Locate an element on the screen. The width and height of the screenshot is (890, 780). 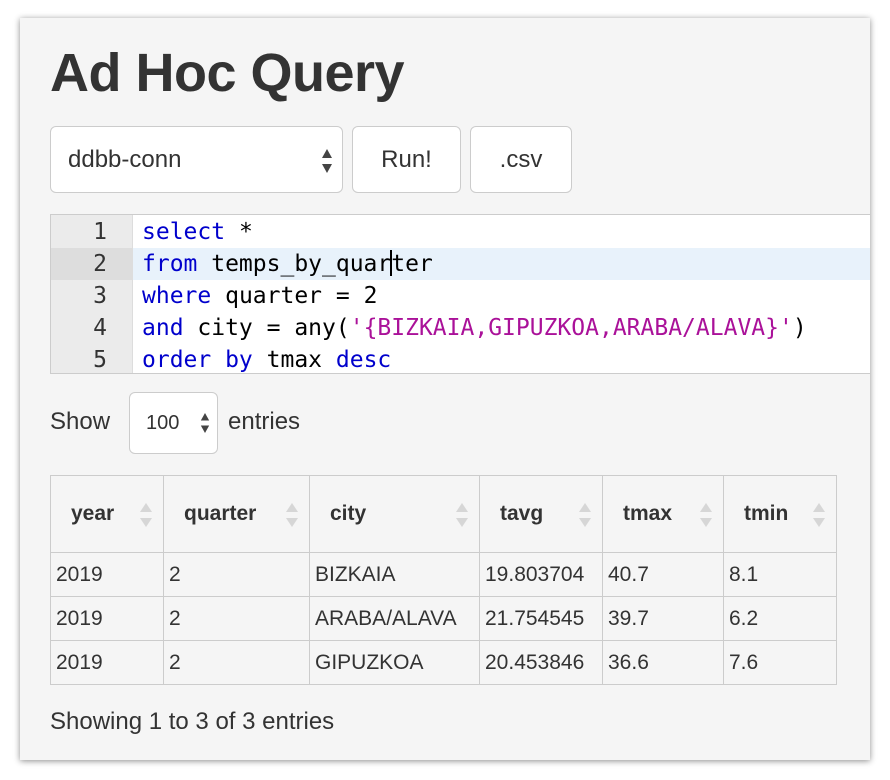
sql-keyword: desc is located at coordinates (363, 360).